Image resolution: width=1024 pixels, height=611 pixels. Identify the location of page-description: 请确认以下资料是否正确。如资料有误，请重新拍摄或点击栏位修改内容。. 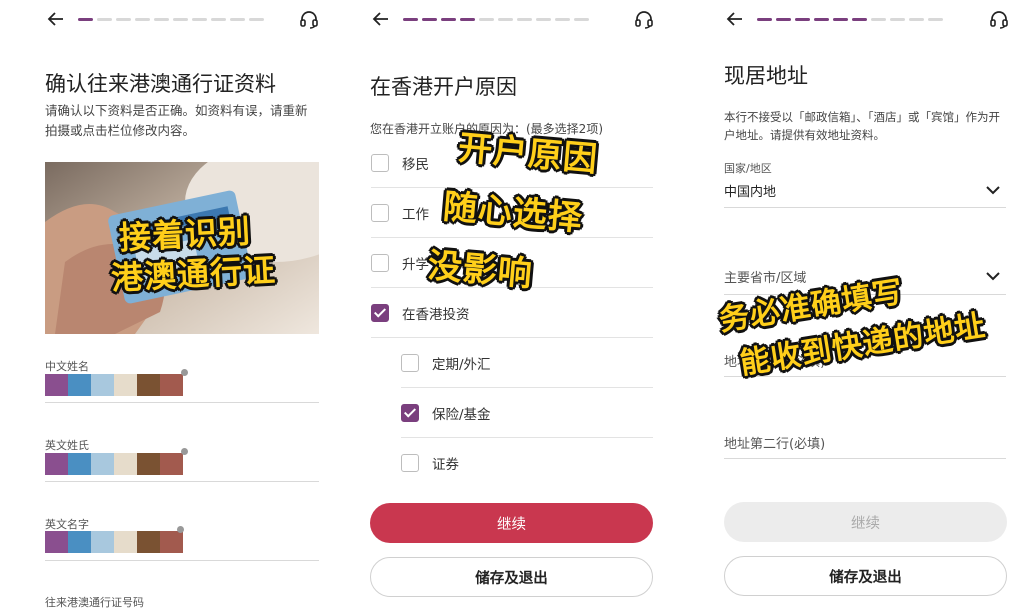
(176, 120).